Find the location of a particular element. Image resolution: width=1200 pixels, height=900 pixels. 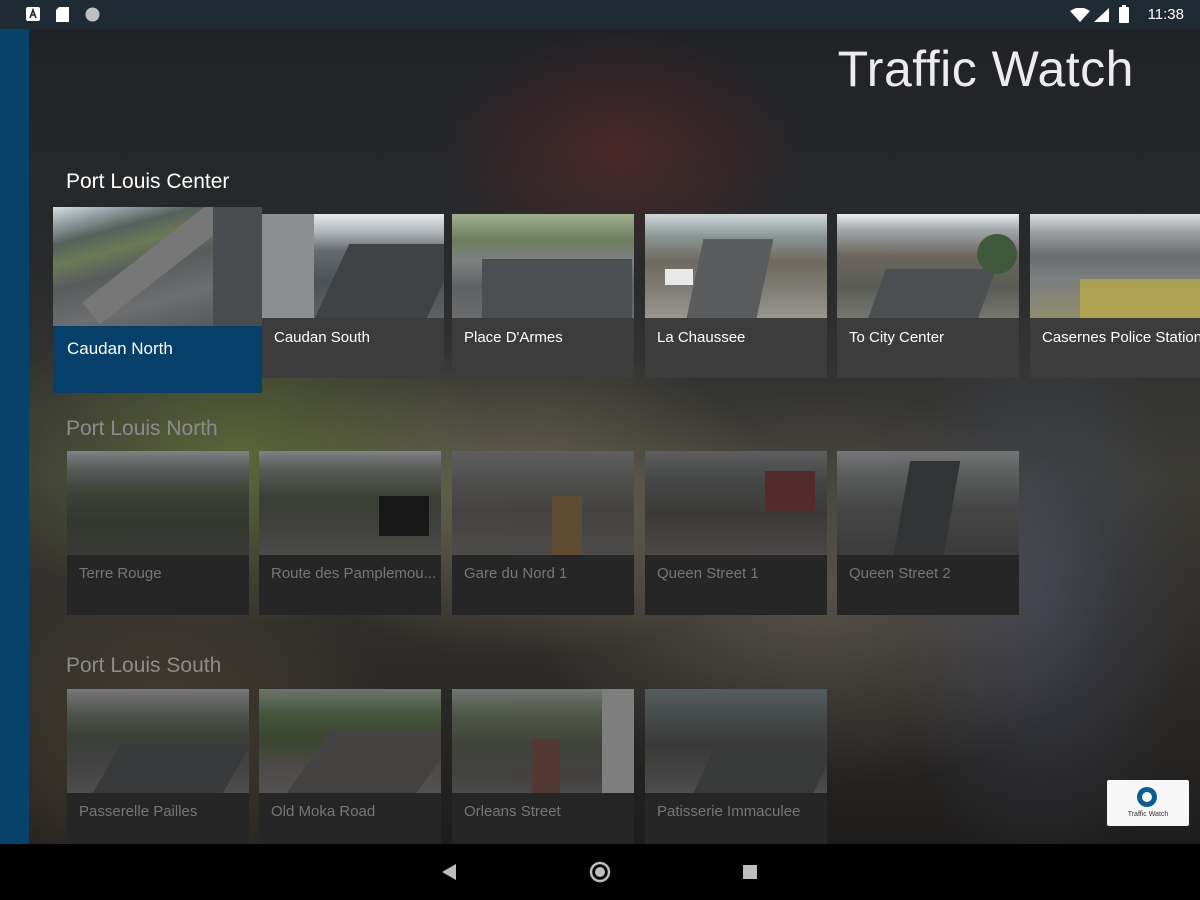

a-box-icon is located at coordinates (33, 14).